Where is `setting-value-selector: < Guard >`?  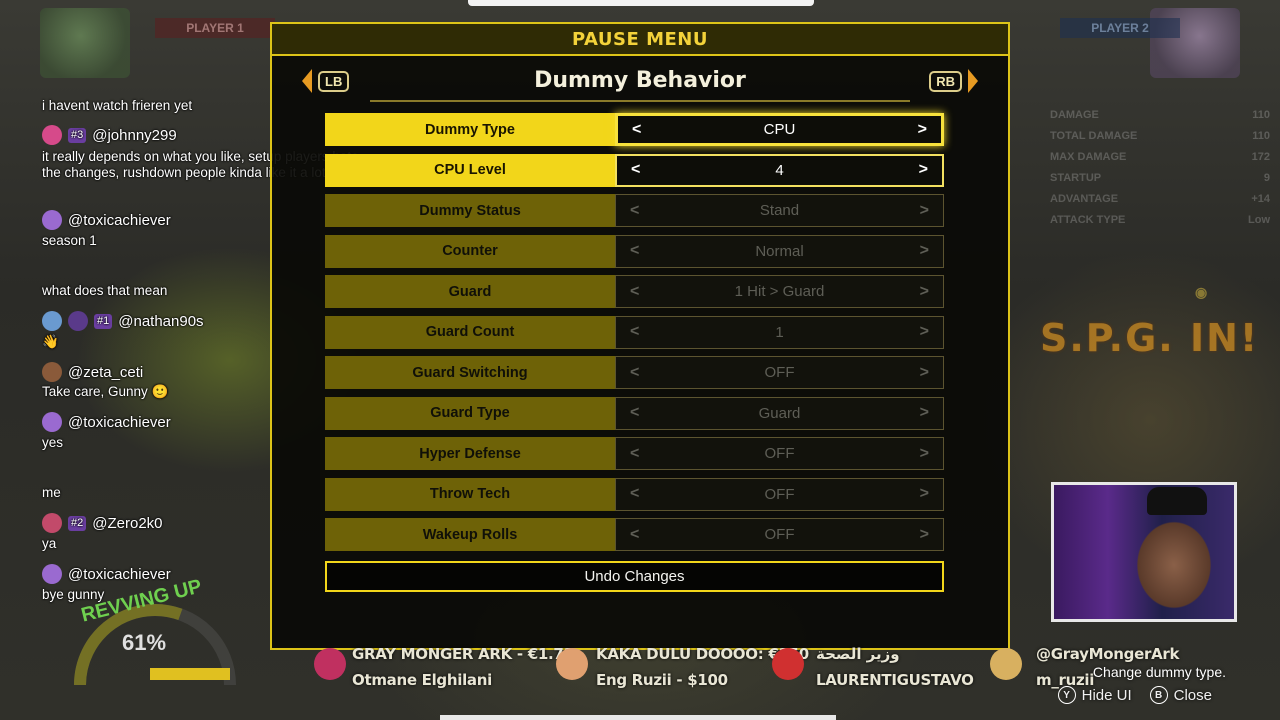 setting-value-selector: < Guard > is located at coordinates (779, 413).